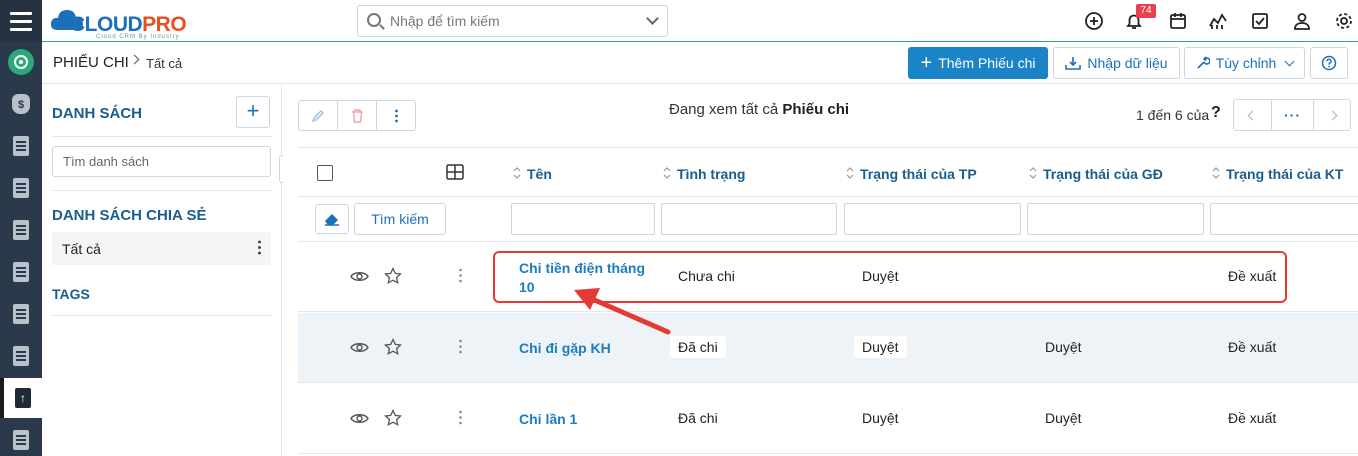 This screenshot has width=1358, height=456. I want to click on column-header-gd-status: Trạng thái của GĐ, so click(1103, 174).